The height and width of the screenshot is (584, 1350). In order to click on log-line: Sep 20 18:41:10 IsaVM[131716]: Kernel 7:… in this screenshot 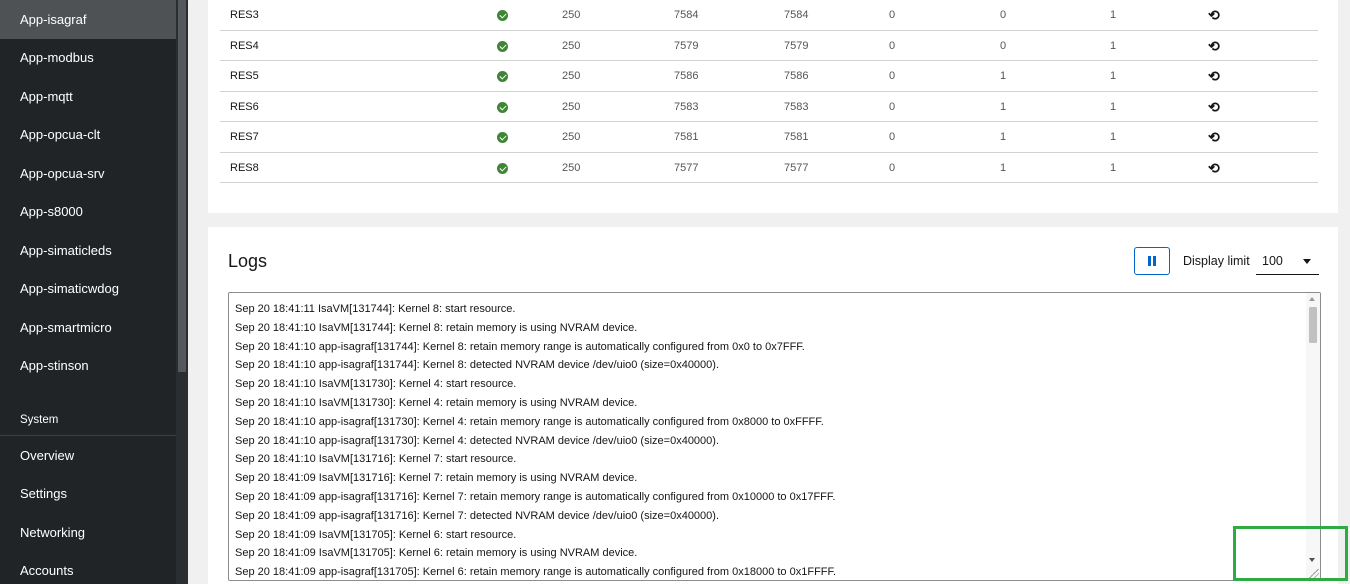, I will do `click(376, 459)`.